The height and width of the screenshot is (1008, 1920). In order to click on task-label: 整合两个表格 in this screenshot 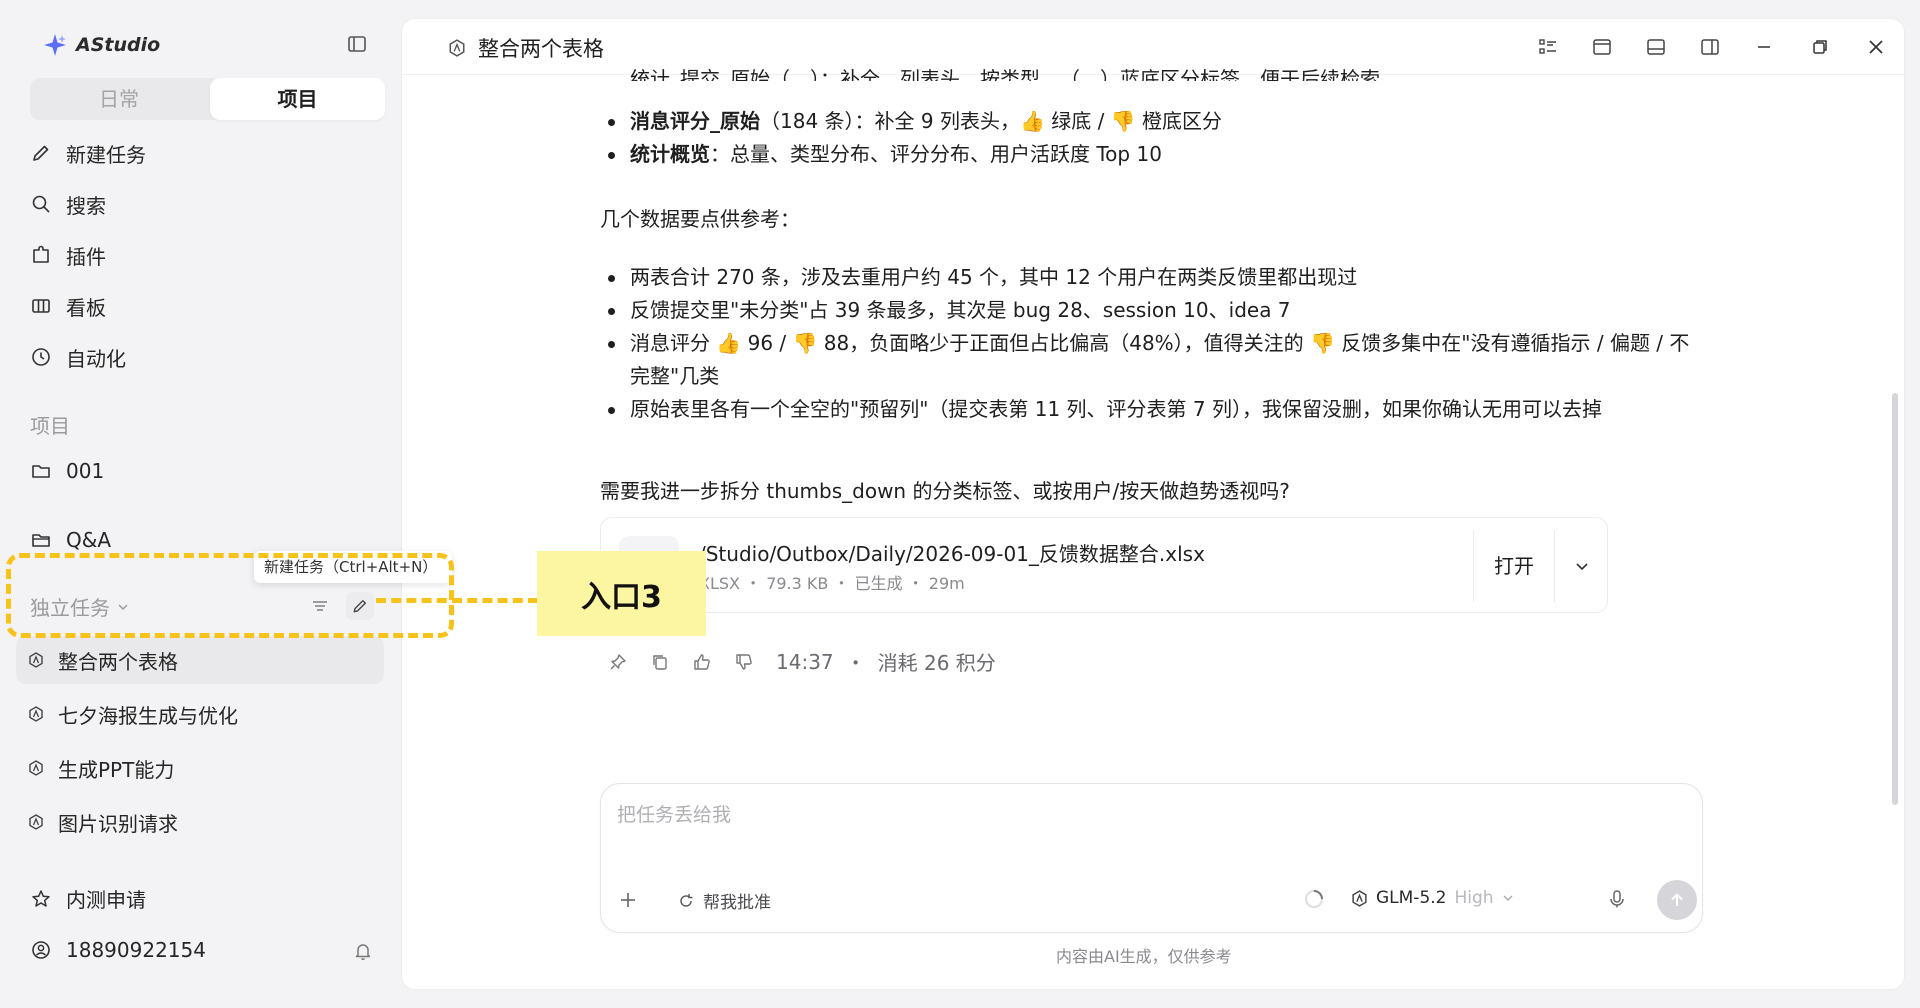, I will do `click(118, 661)`.